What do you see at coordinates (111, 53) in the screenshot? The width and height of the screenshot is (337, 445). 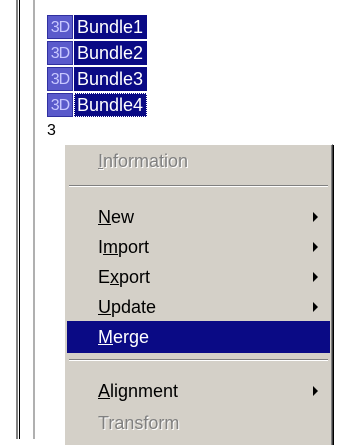 I see `tree-item-label: Bundle2` at bounding box center [111, 53].